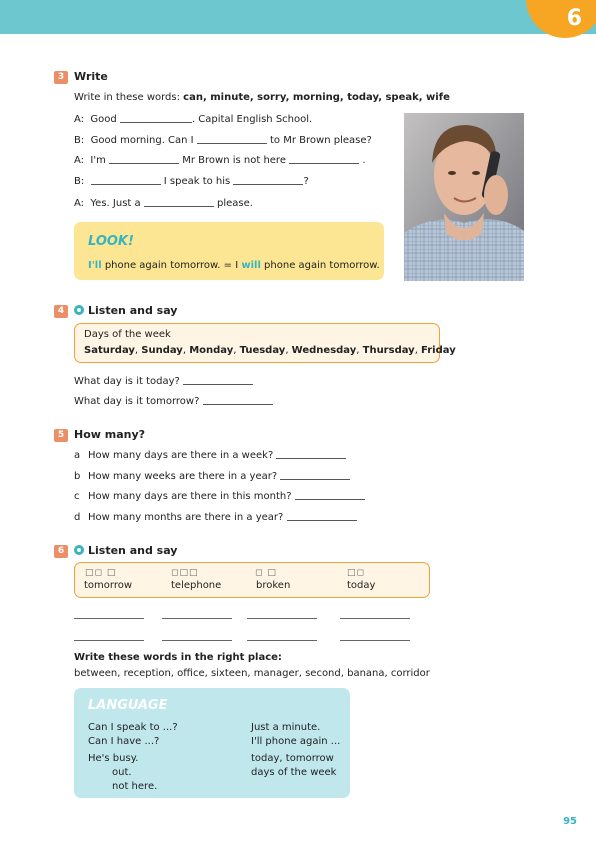 This screenshot has width=596, height=842. What do you see at coordinates (61, 311) in the screenshot?
I see `exercise-4-number: 4` at bounding box center [61, 311].